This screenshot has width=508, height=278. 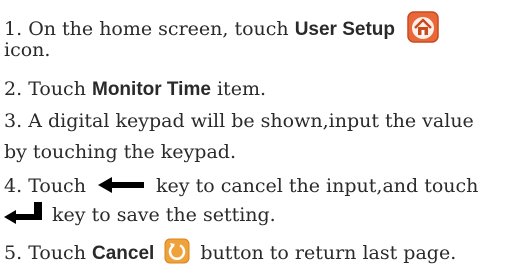 I want to click on step-5-text-1: Touch, so click(x=57, y=253).